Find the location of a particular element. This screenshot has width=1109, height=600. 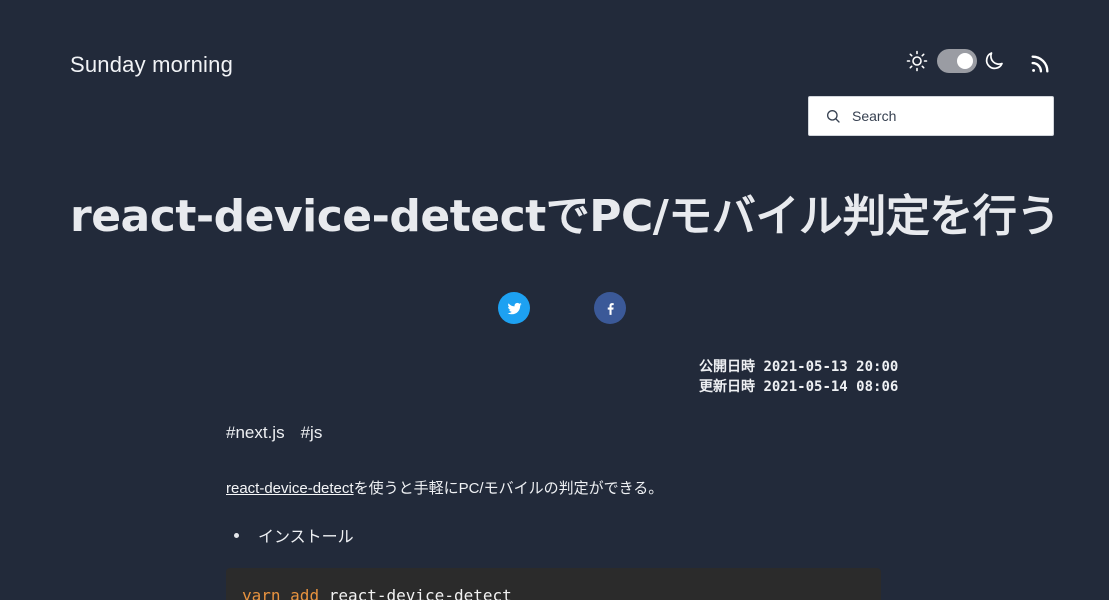

post-title: react-device-detectでPC/モバイル判定を行う is located at coordinates (565, 216).